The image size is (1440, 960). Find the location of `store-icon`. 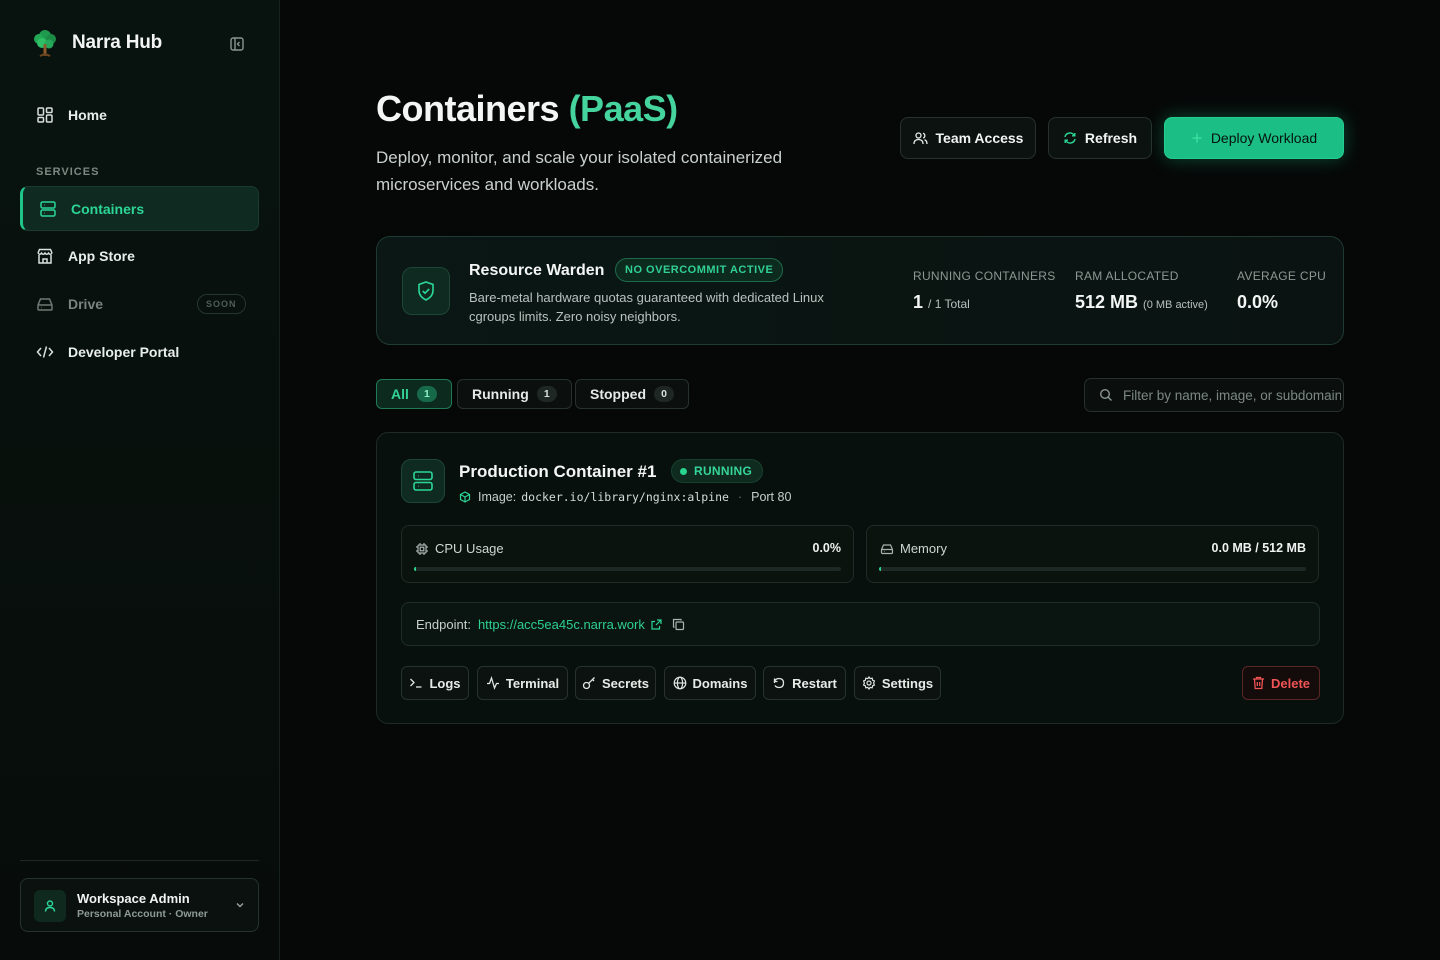

store-icon is located at coordinates (45, 256).